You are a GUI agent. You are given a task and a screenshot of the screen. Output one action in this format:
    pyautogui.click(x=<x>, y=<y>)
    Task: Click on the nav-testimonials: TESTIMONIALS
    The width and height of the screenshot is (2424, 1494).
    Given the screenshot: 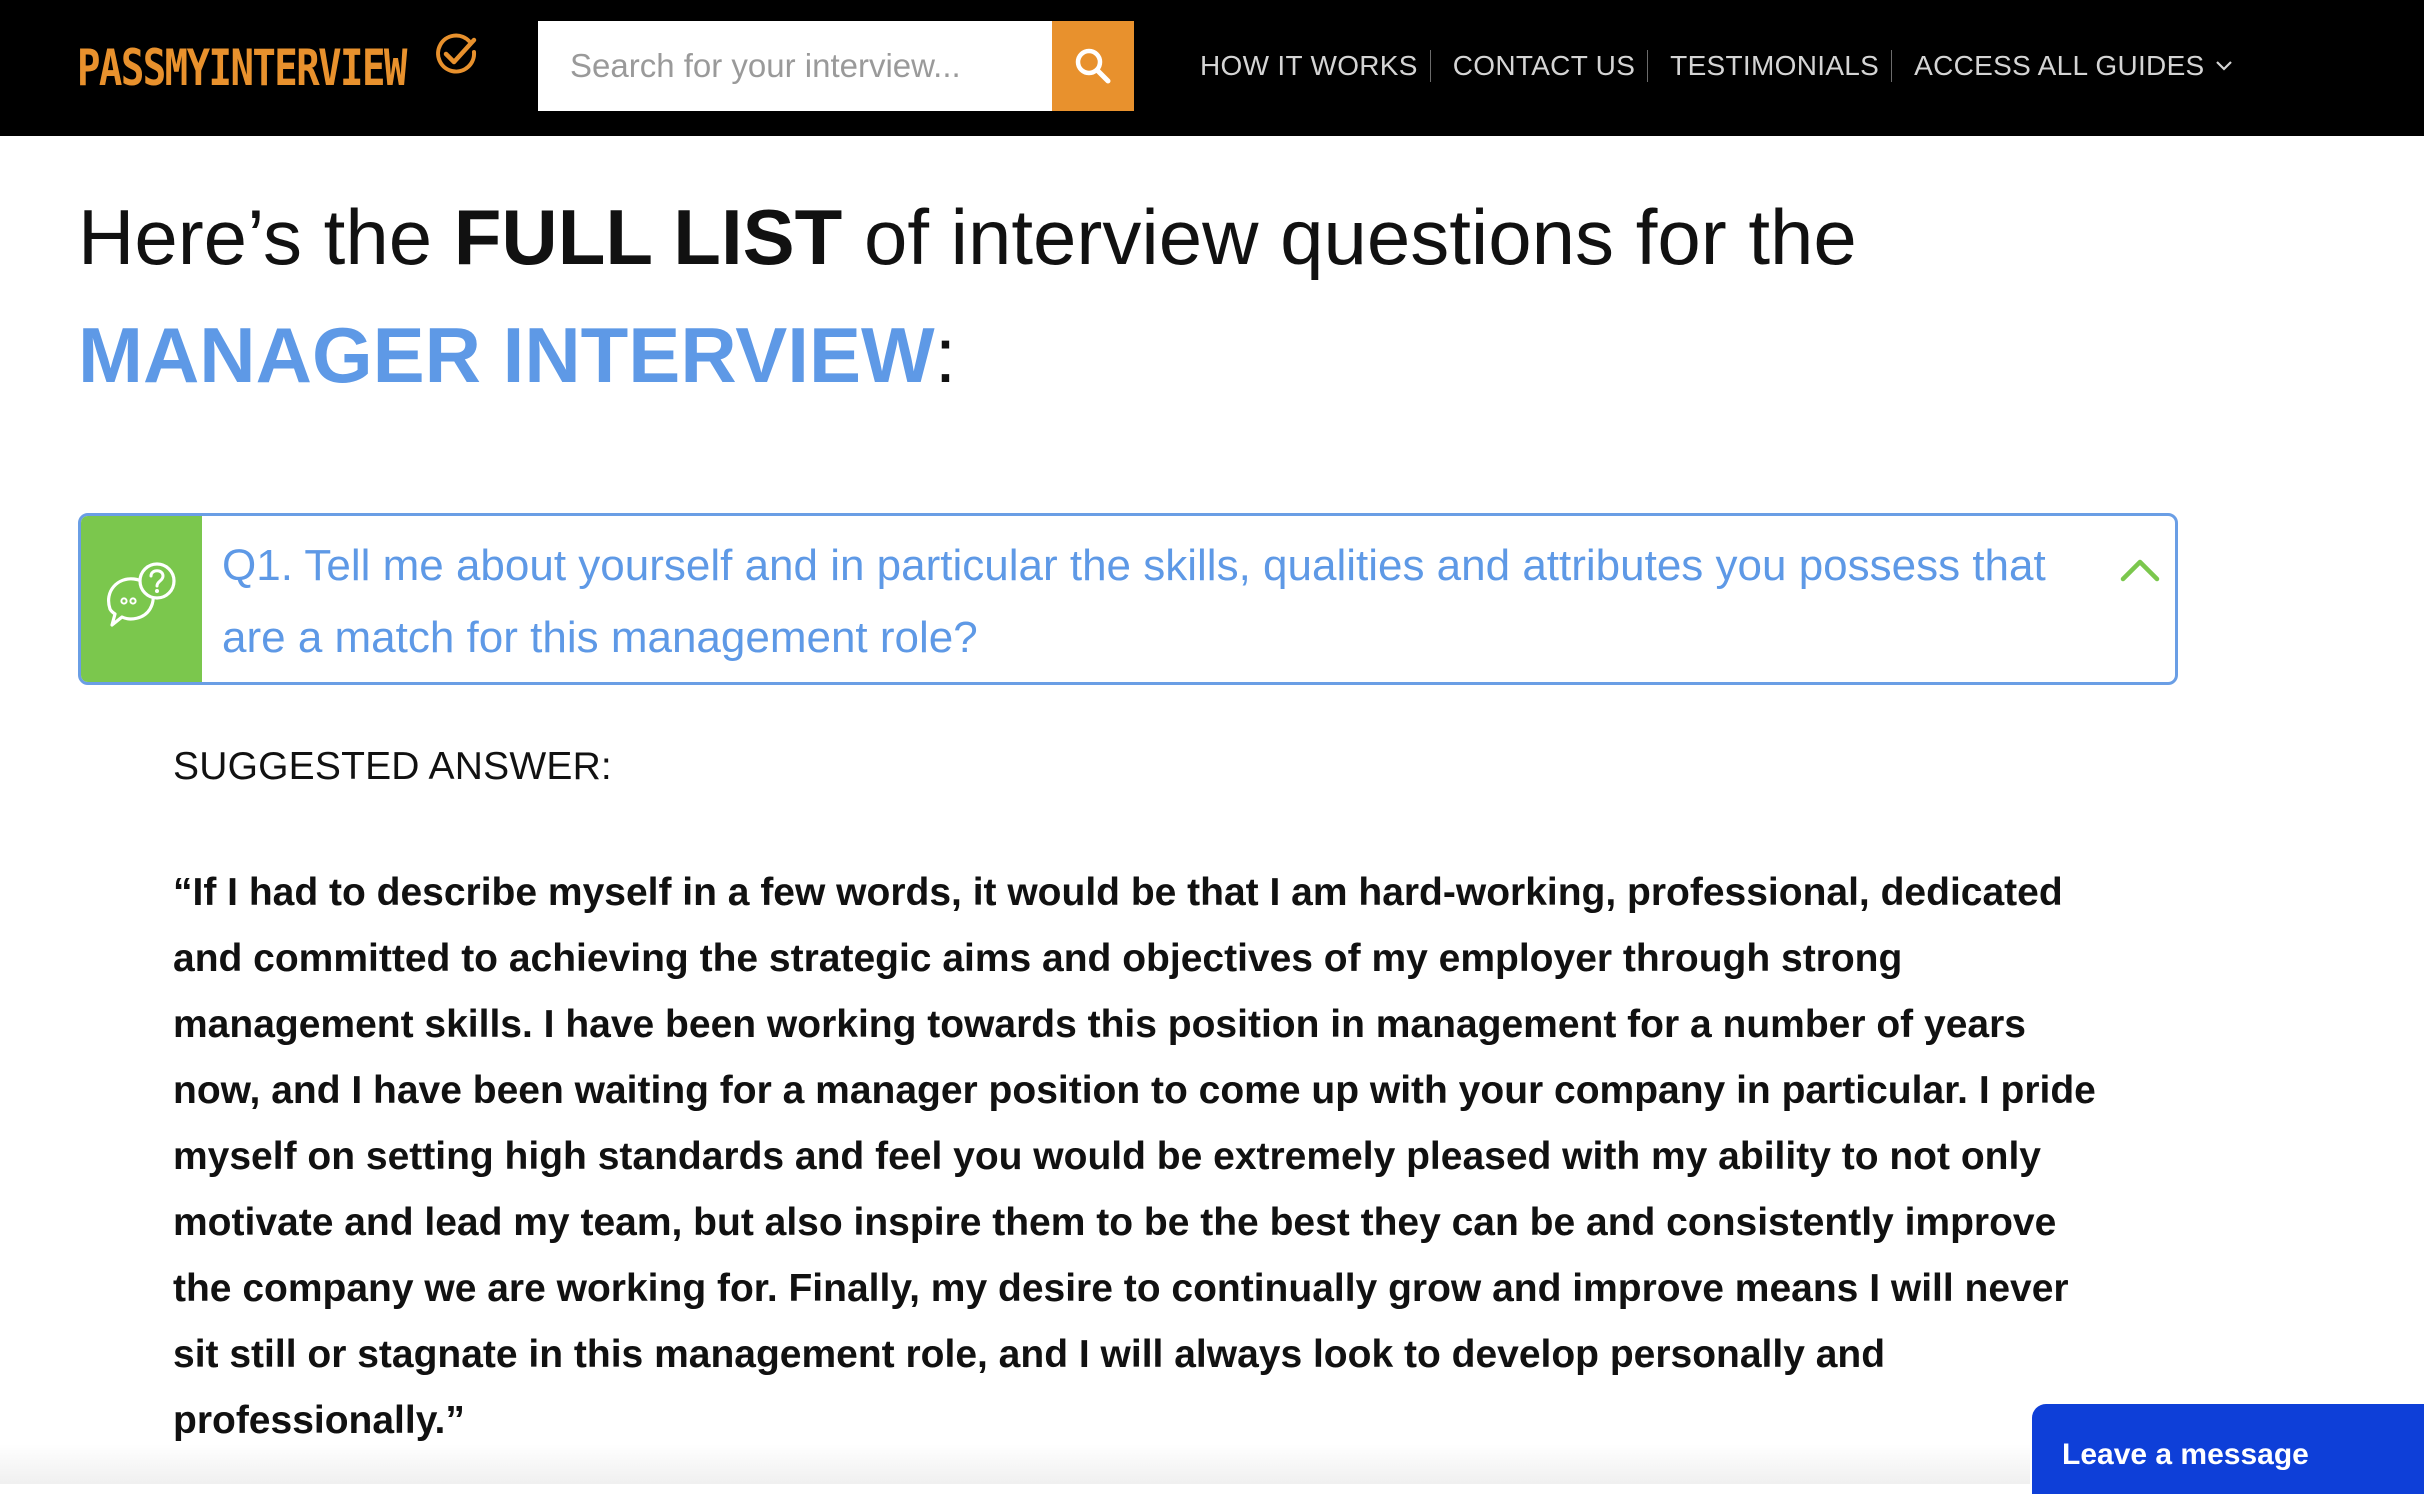 What is the action you would take?
    pyautogui.click(x=1774, y=66)
    